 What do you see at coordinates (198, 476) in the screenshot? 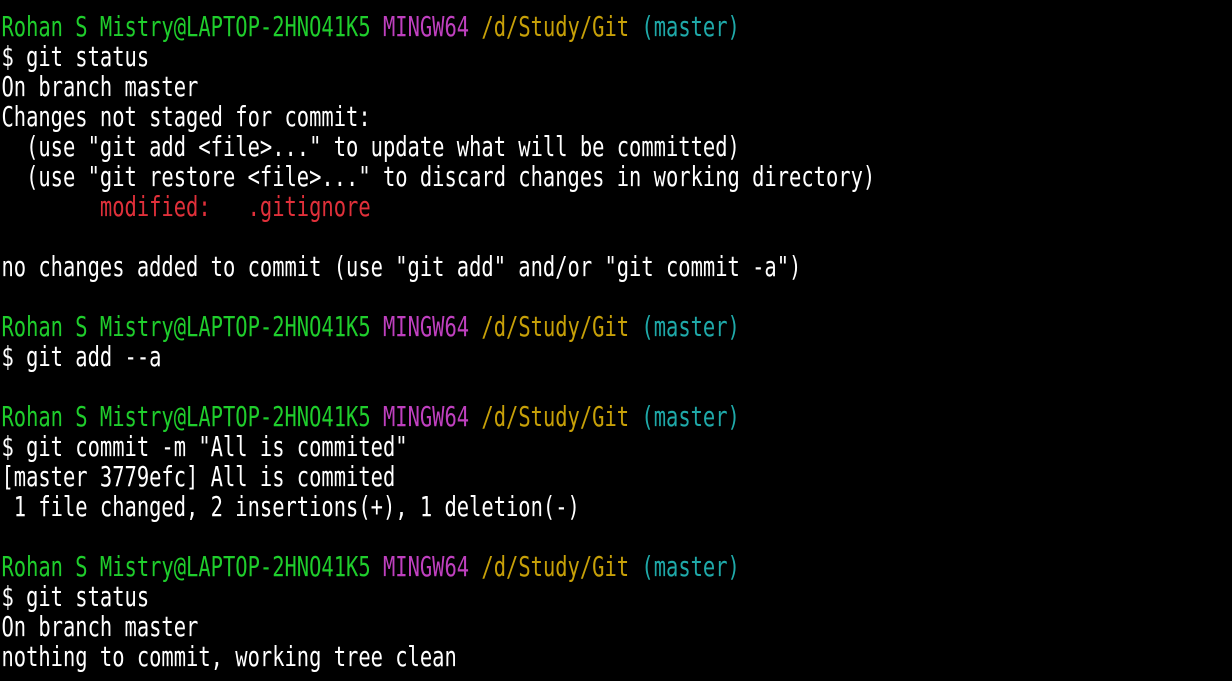
I see `output-line: [master 3779efc] All is commited` at bounding box center [198, 476].